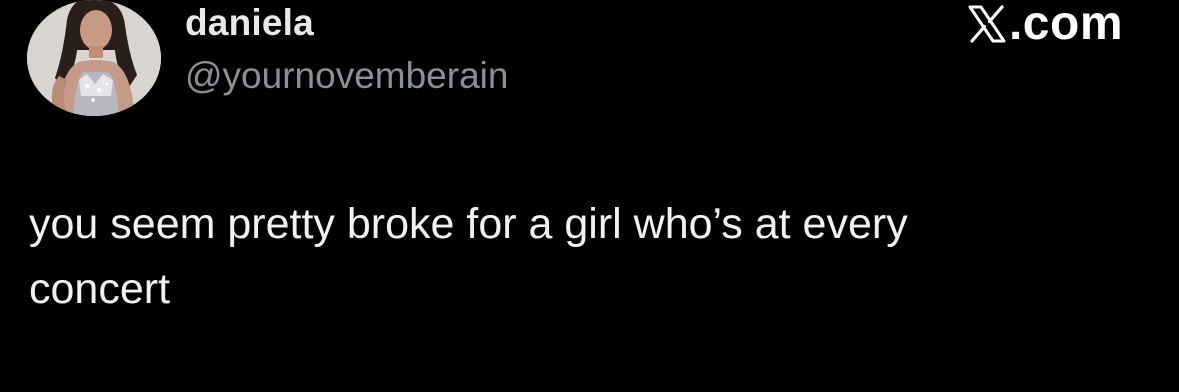 The image size is (1179, 392). What do you see at coordinates (1065, 25) in the screenshot?
I see `brand-domain-text: .com` at bounding box center [1065, 25].